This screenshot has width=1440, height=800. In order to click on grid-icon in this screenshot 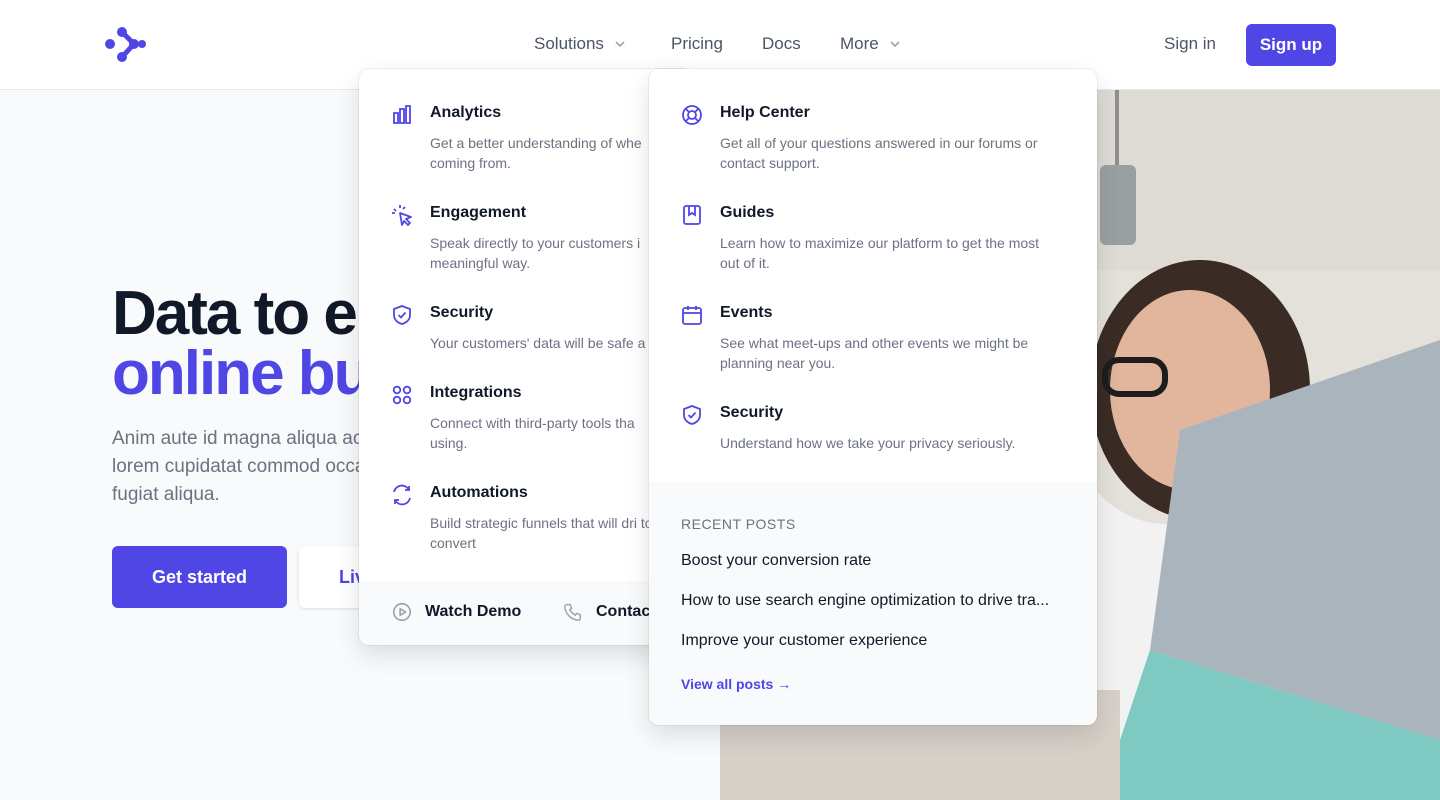, I will do `click(402, 395)`.